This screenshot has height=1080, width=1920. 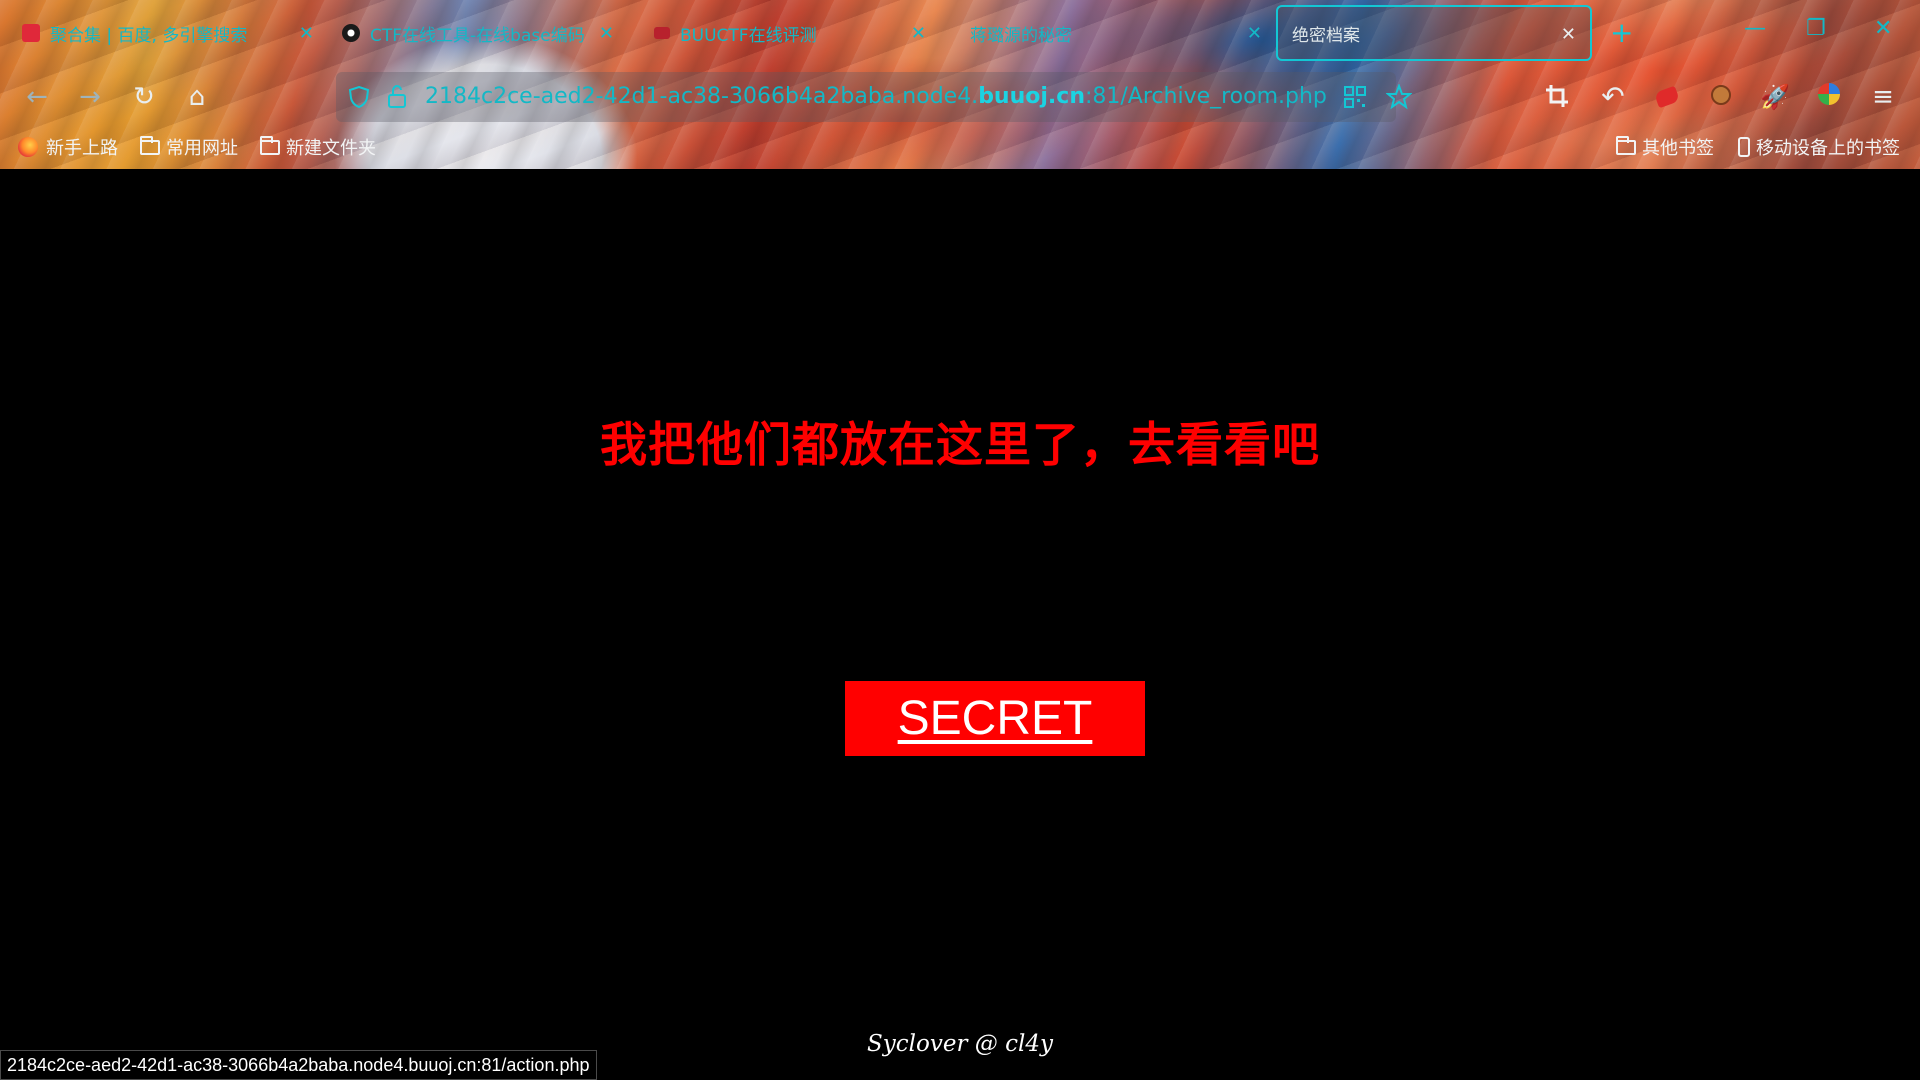 I want to click on extension-globe-icon, so click(x=1829, y=97).